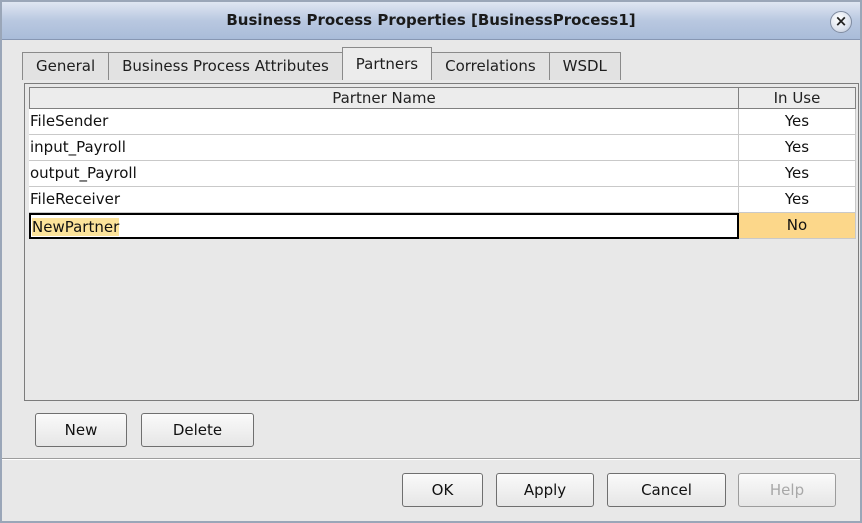 The image size is (862, 523). Describe the element at coordinates (81, 430) in the screenshot. I see `new-button: New` at that location.